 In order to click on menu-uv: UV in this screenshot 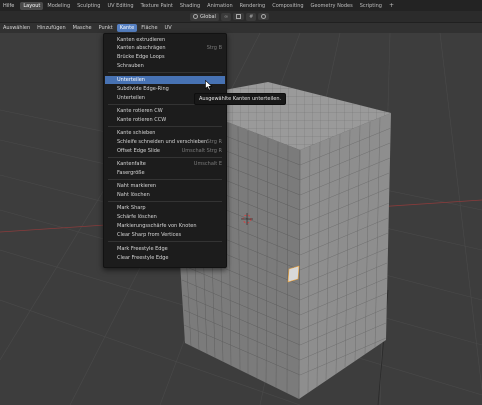, I will do `click(168, 28)`.